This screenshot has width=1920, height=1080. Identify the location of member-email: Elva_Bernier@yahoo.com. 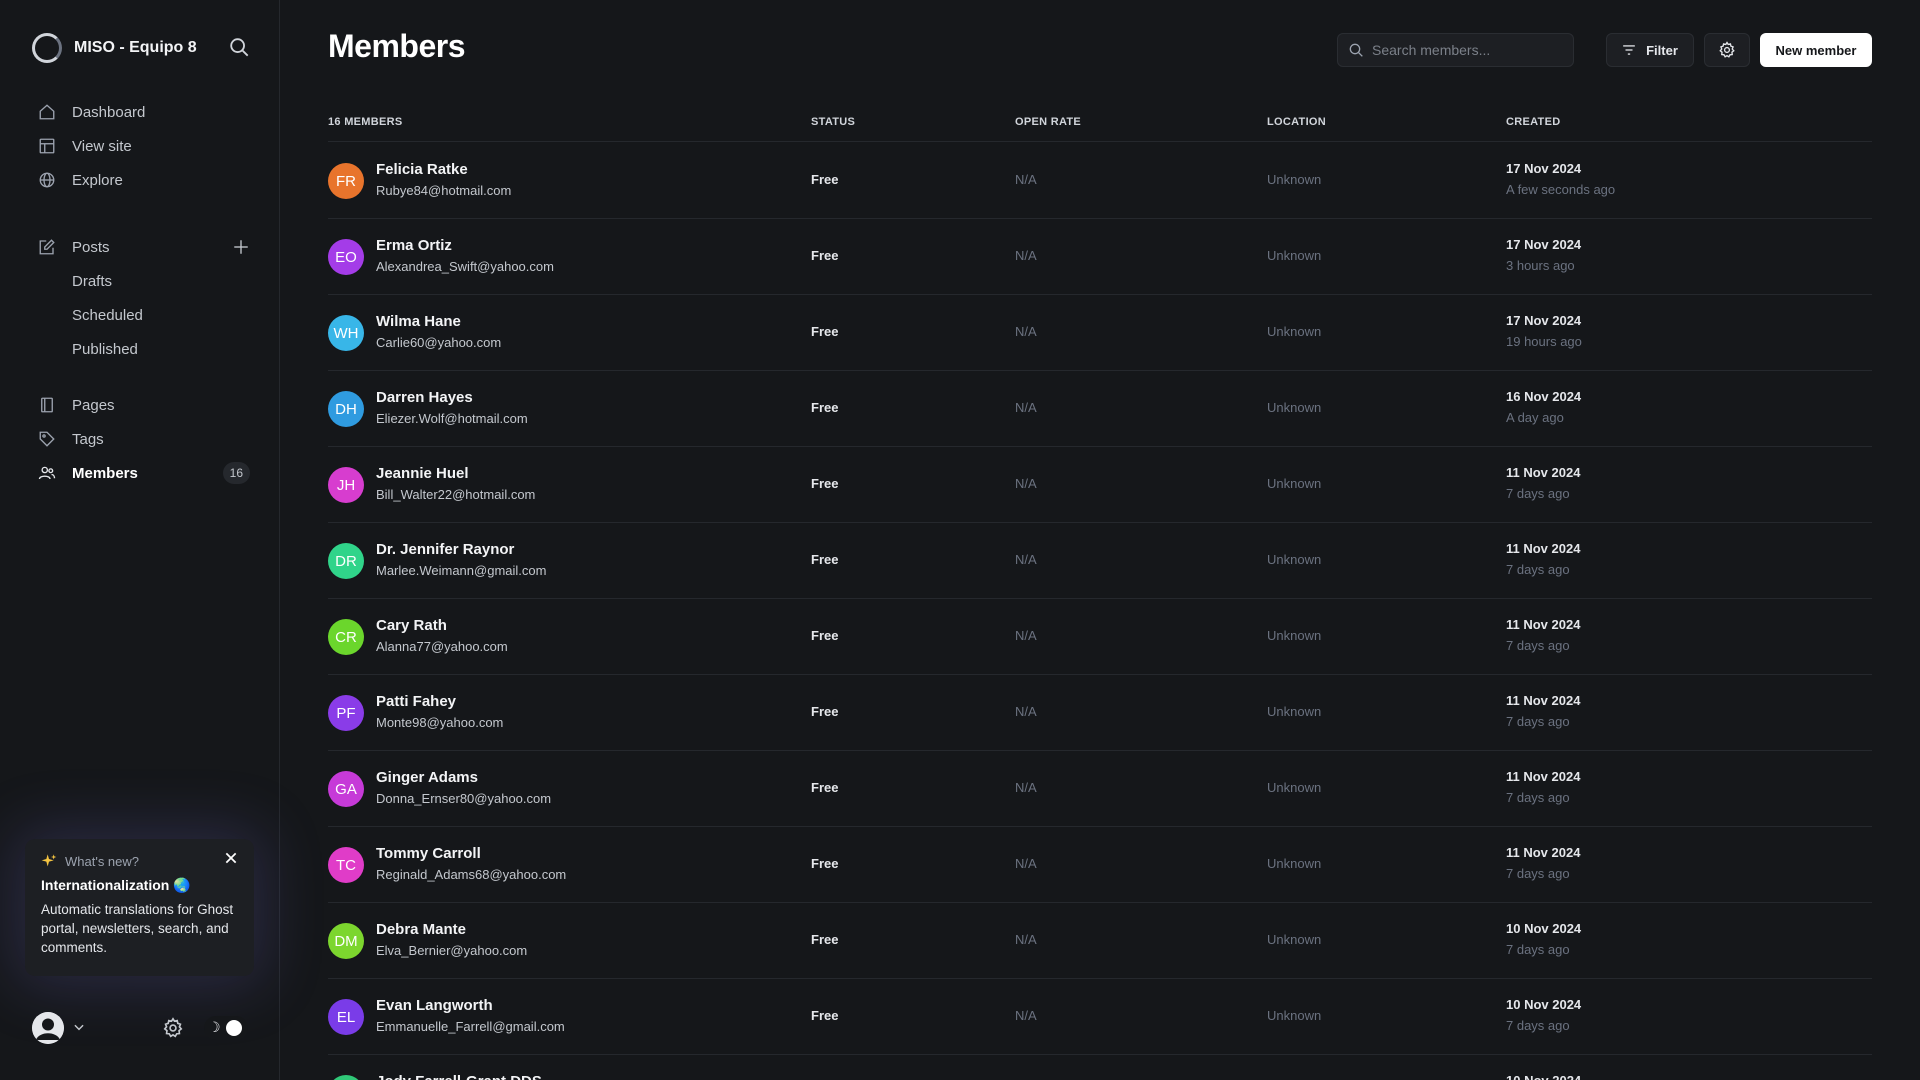
(452, 950).